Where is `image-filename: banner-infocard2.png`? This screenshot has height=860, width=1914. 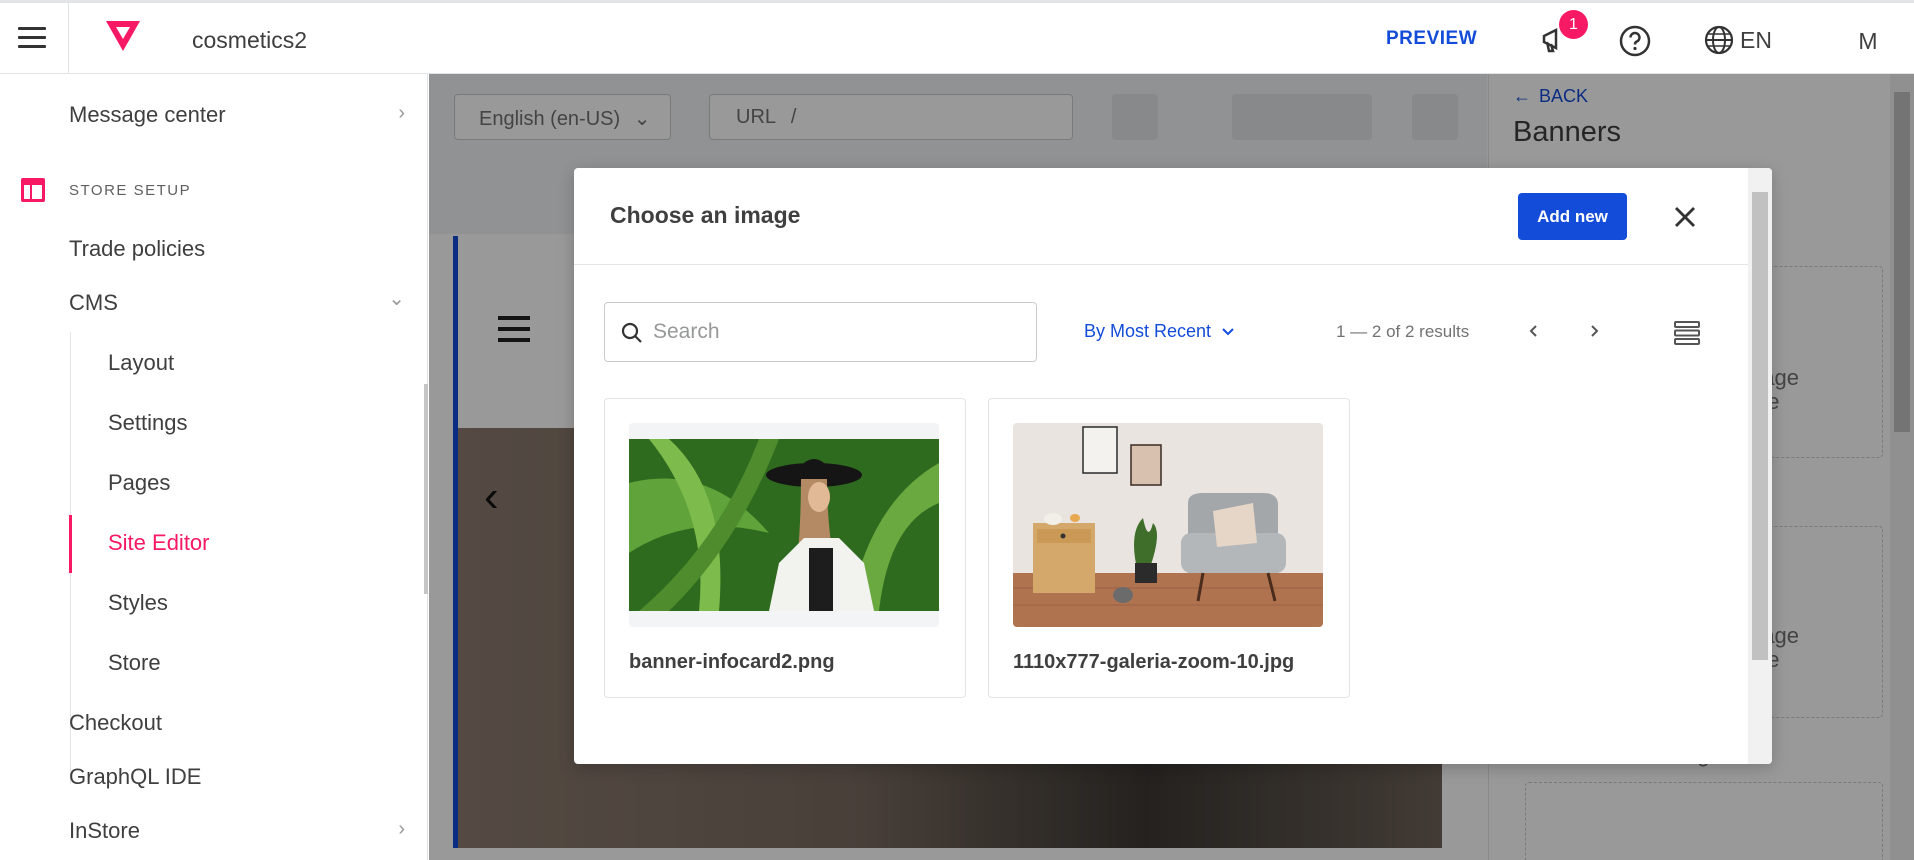
image-filename: banner-infocard2.png is located at coordinates (732, 662).